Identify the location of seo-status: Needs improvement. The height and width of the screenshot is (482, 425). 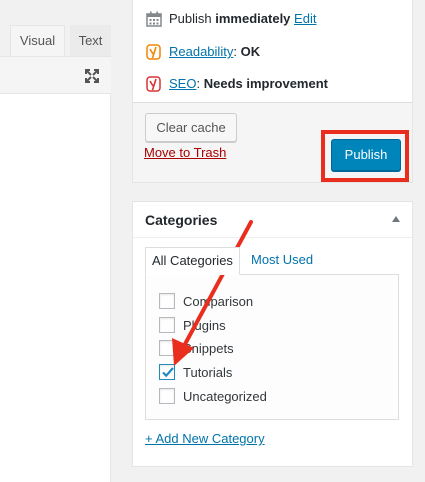
(265, 83).